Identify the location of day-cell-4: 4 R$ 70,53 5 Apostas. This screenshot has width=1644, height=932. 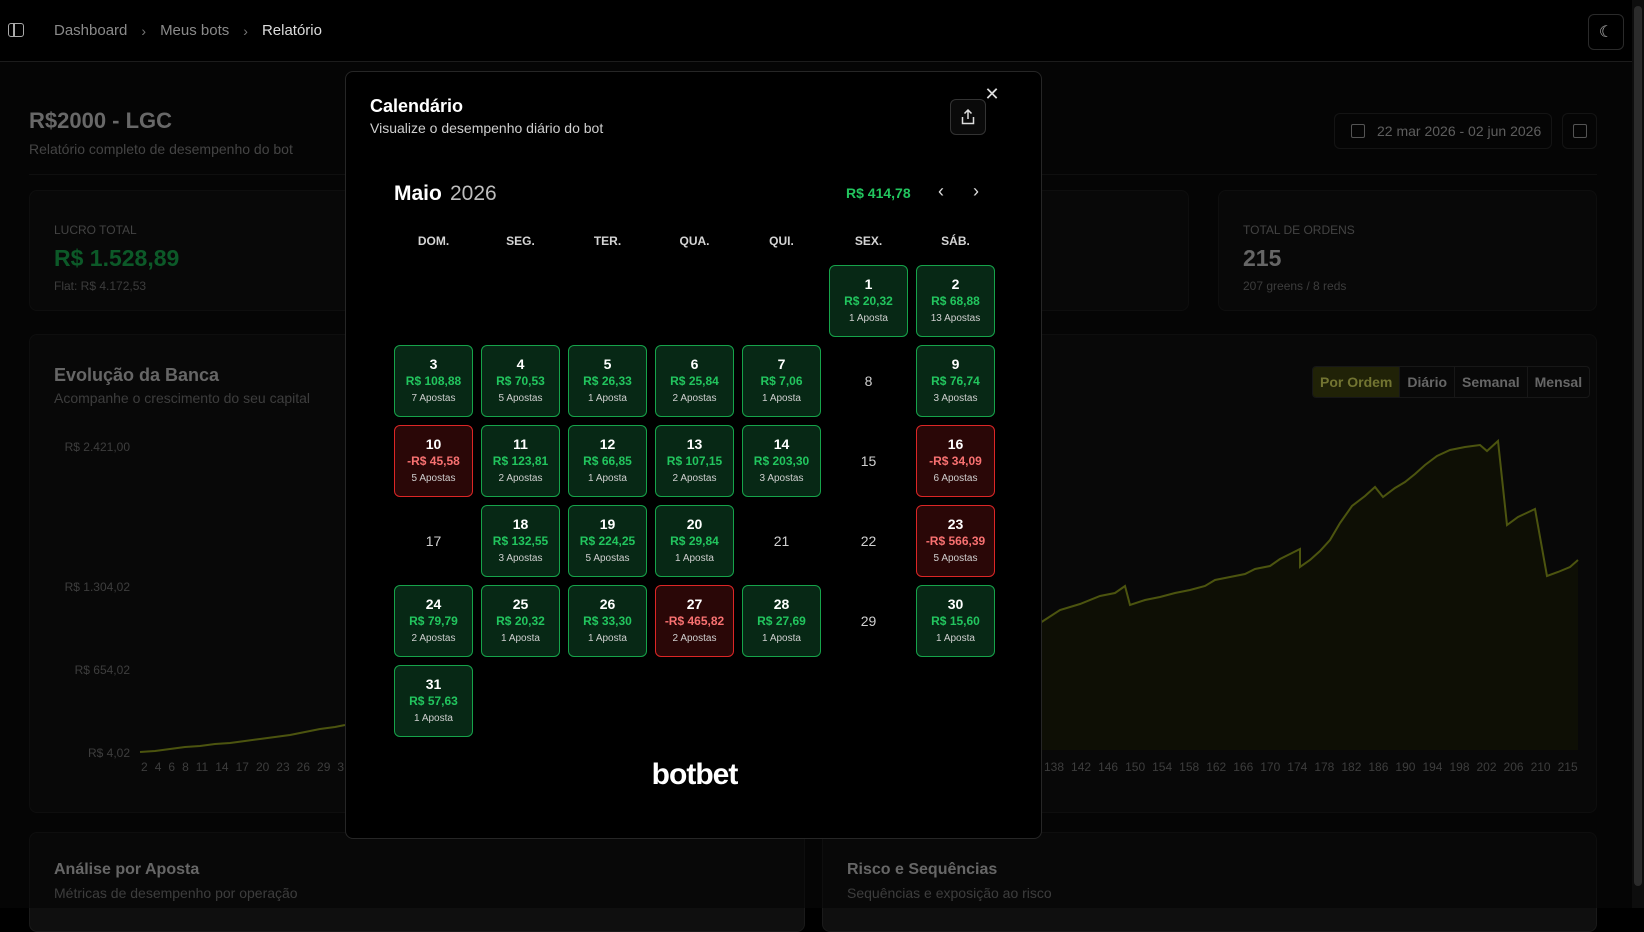
(520, 381).